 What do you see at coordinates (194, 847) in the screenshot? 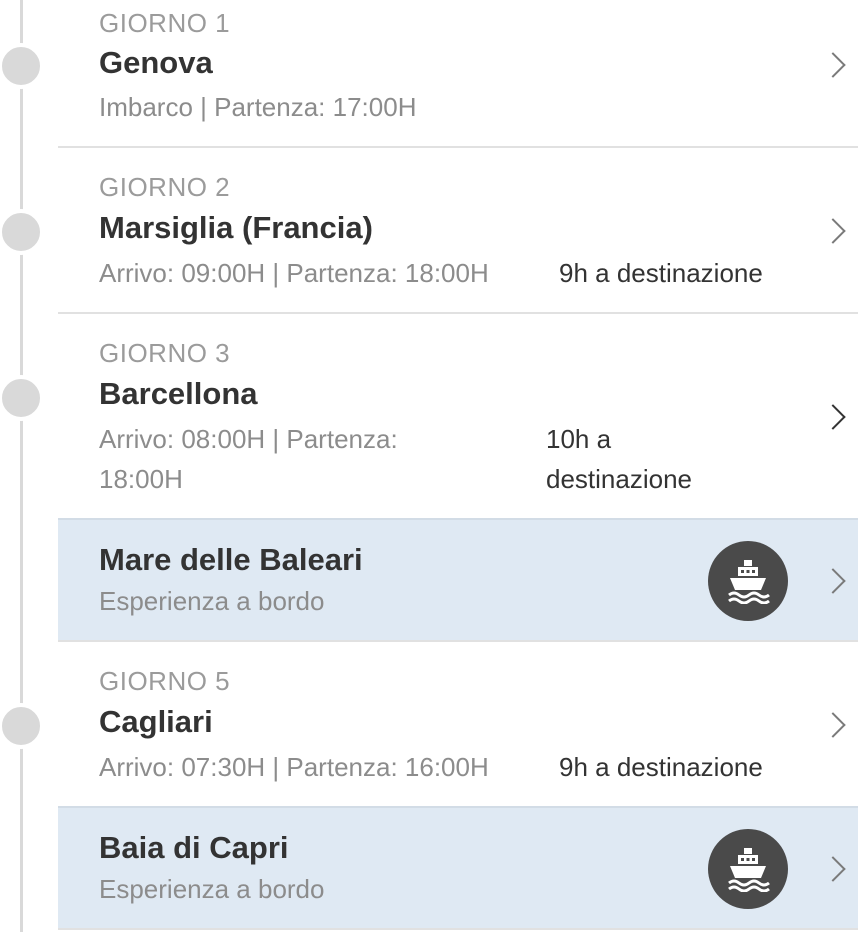
I see `sea-name: Baia di Capri` at bounding box center [194, 847].